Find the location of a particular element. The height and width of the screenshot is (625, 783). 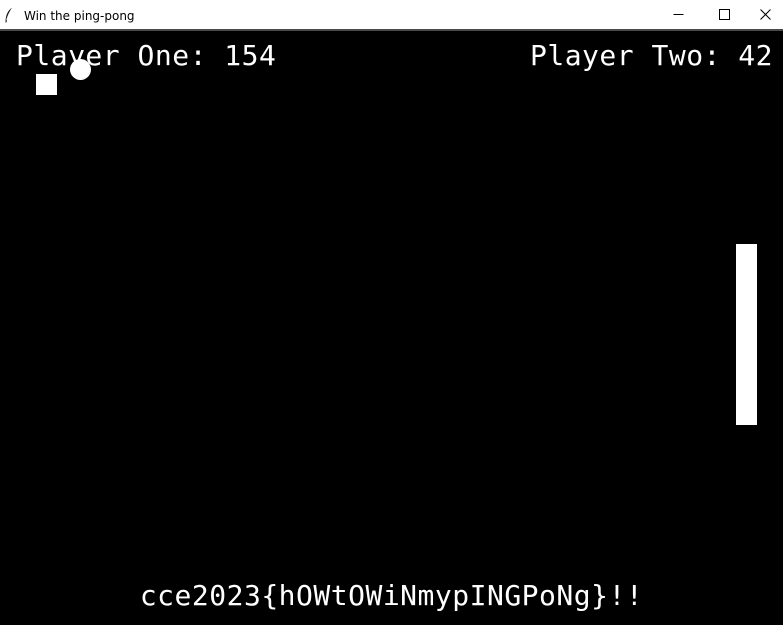

minimize-icon is located at coordinates (678, 14).